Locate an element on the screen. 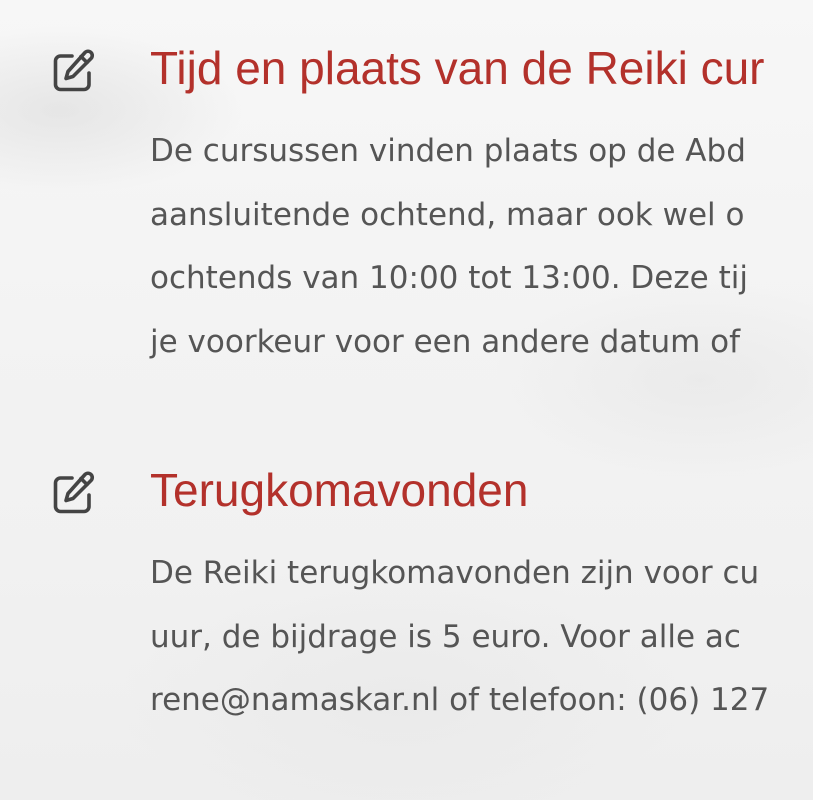 The height and width of the screenshot is (800, 813). body-line: De Reiki terugkomavonden zijn voor cu is located at coordinates (455, 573).